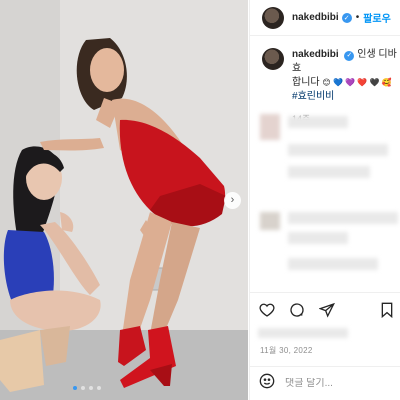 The height and width of the screenshot is (400, 400). I want to click on bookmark-icon, so click(387, 310).